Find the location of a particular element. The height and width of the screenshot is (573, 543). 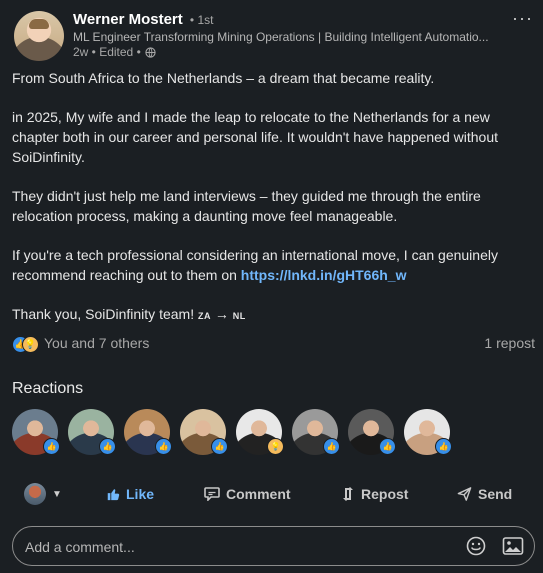

emoji-icon is located at coordinates (476, 546).